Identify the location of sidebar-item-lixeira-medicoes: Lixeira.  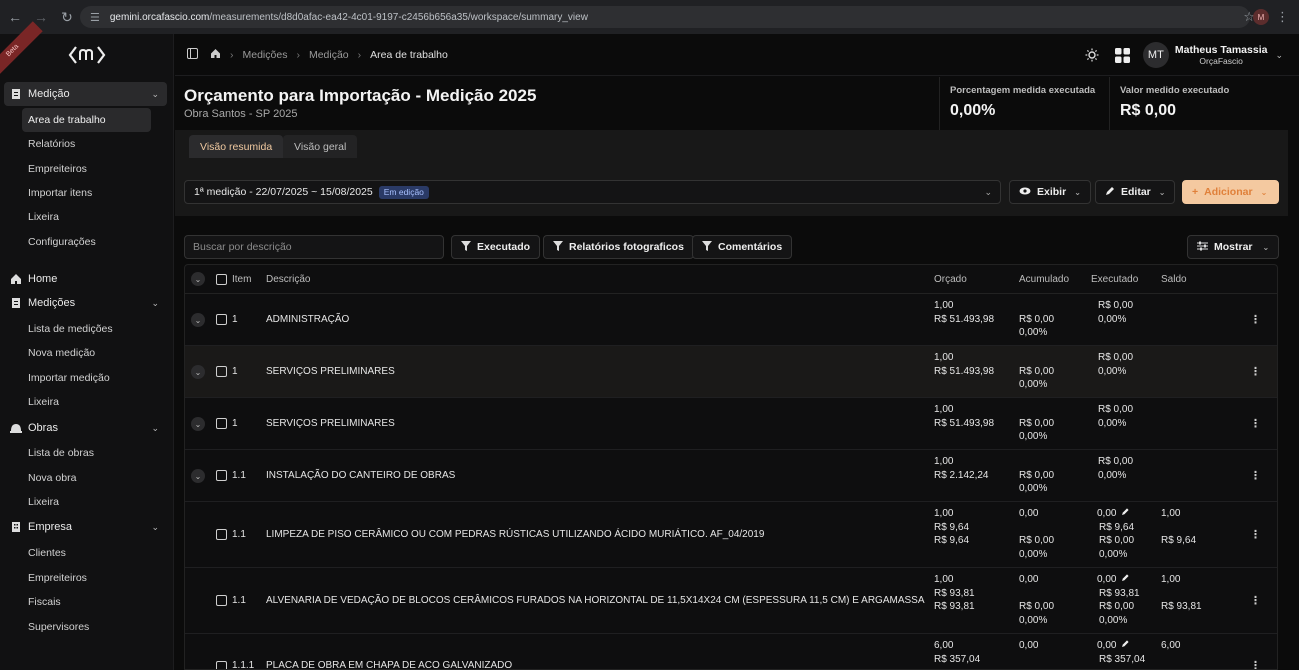
(86, 402).